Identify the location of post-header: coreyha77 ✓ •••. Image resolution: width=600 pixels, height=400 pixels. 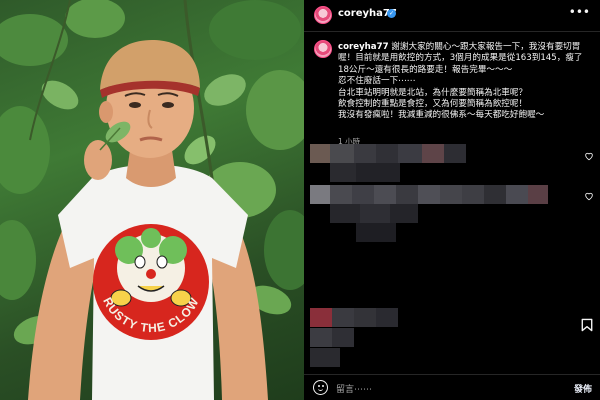
(452, 16).